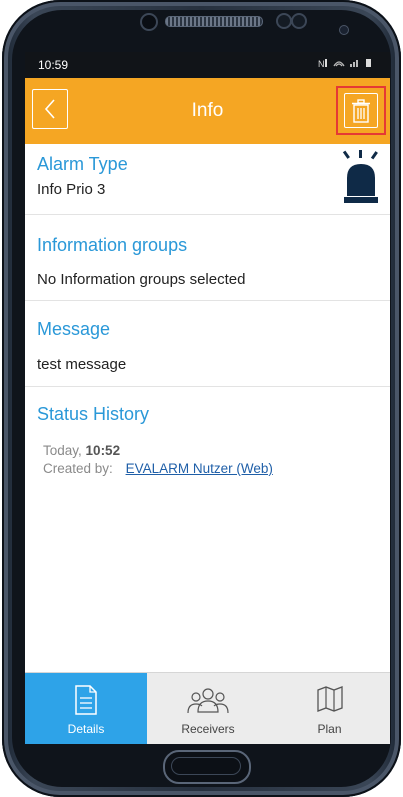 This screenshot has width=403, height=797. Describe the element at coordinates (214, 21) in the screenshot. I see `earpiece-speaker` at that location.